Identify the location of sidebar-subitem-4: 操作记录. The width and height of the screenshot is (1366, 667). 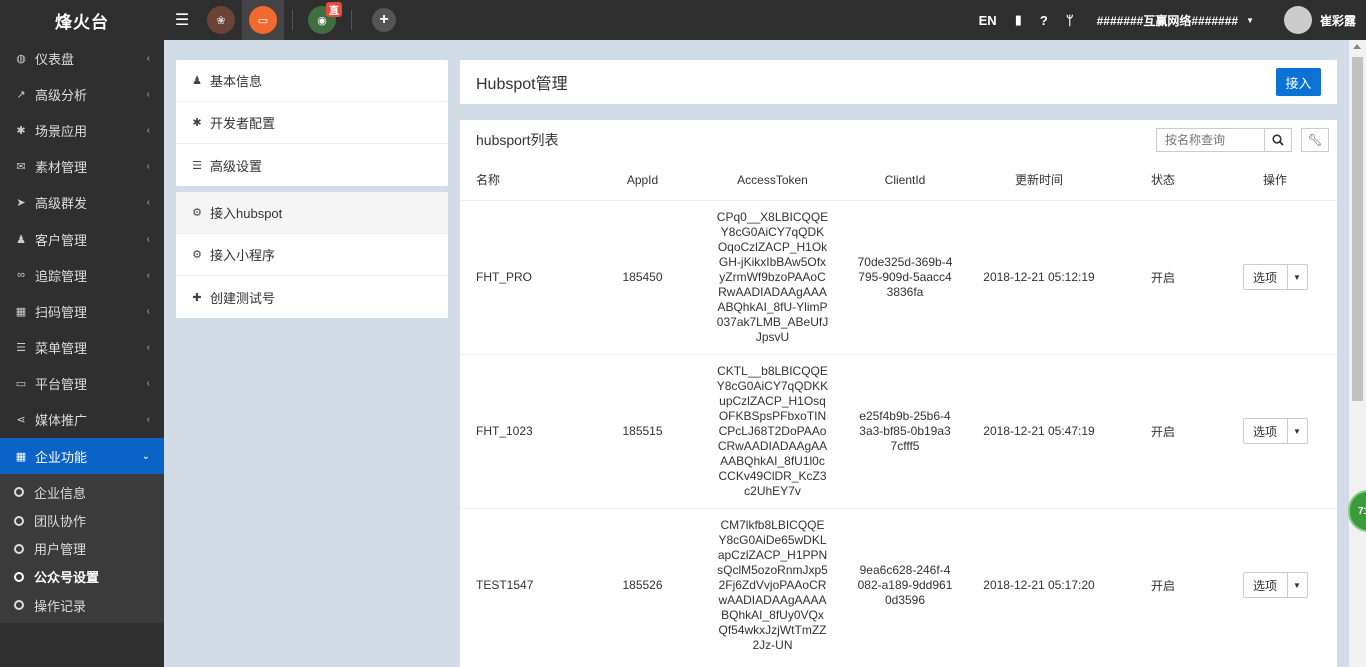
(82, 605).